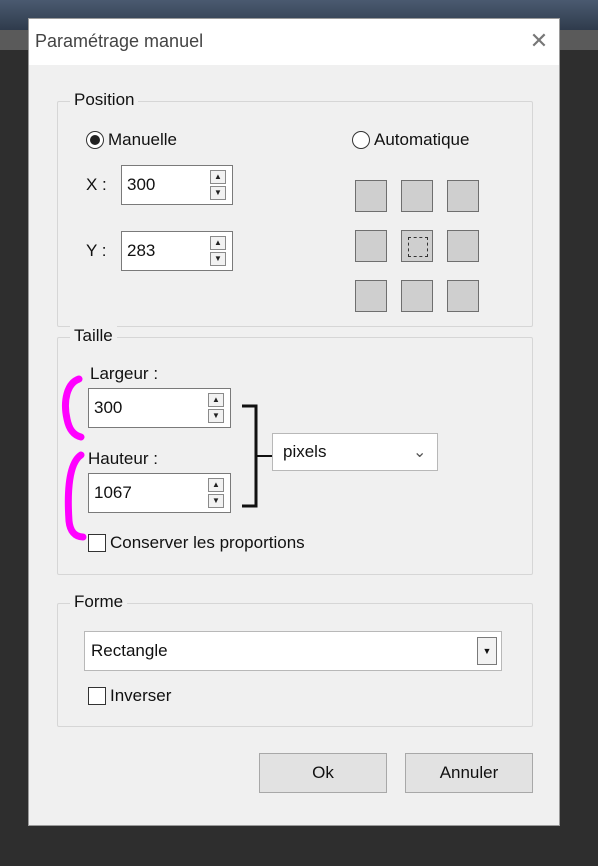 This screenshot has width=598, height=866. Describe the element at coordinates (323, 773) in the screenshot. I see `ok-button: Ok` at that location.